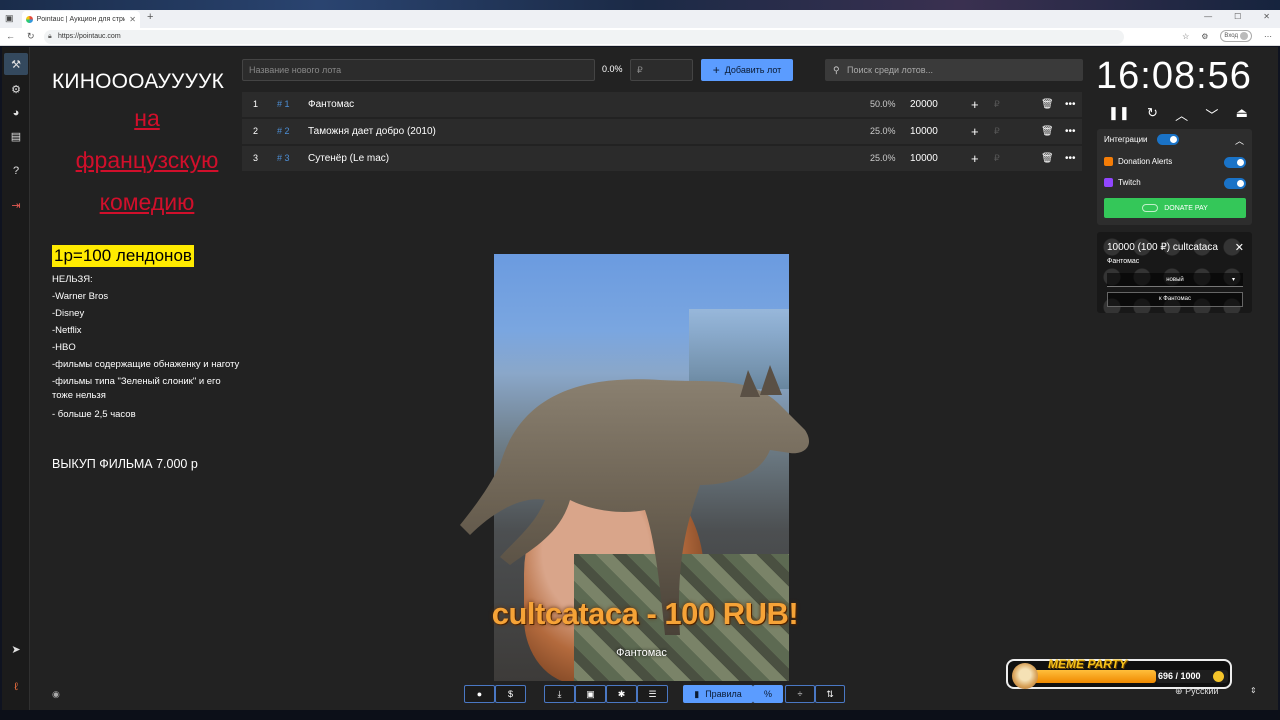 The image size is (1280, 720). I want to click on sort-button: ⇅, so click(830, 694).